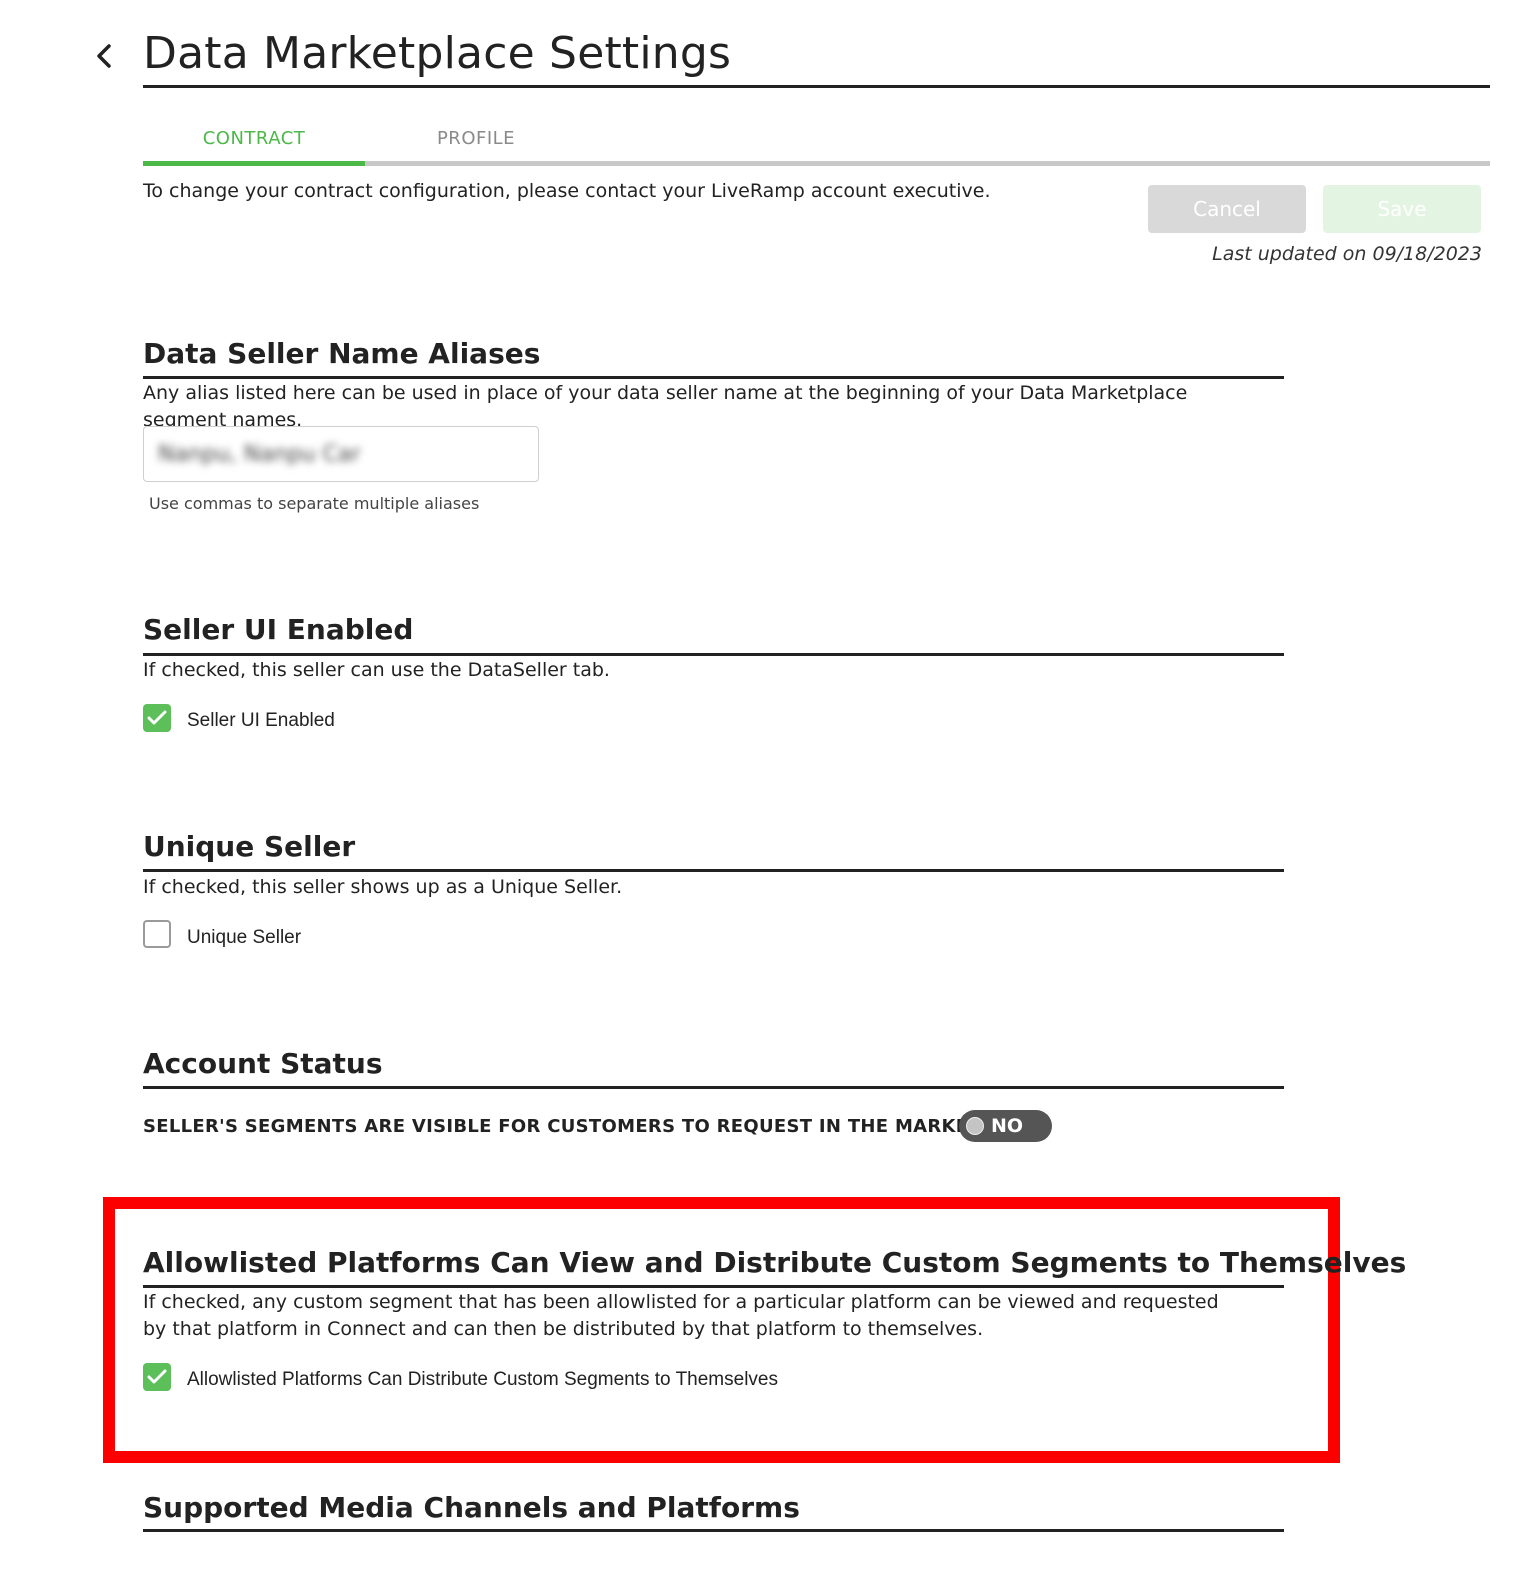 This screenshot has width=1540, height=1582. What do you see at coordinates (471, 1507) in the screenshot?
I see `media-channels-section-title: Supported Media Channels and Platforms` at bounding box center [471, 1507].